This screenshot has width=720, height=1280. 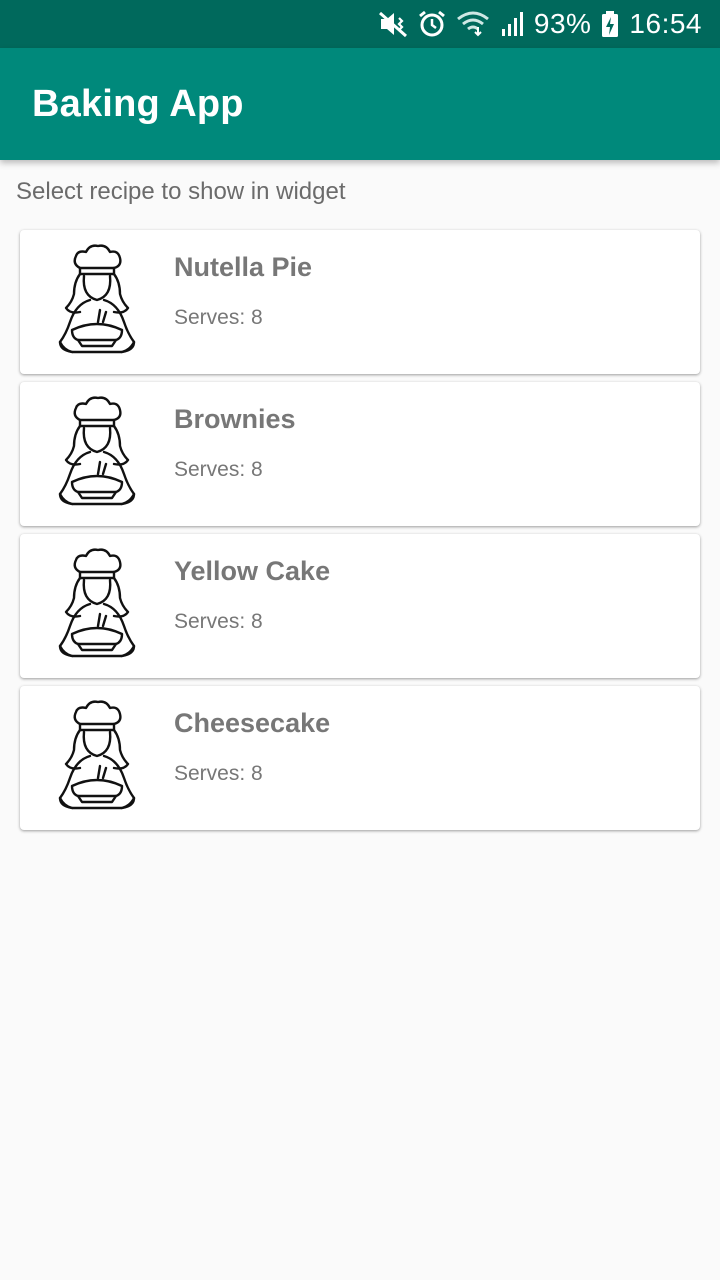 What do you see at coordinates (360, 454) in the screenshot?
I see `recipe-card-brownies: Brownies Serves: 8` at bounding box center [360, 454].